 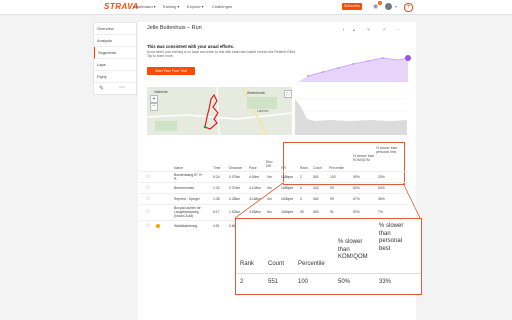 I want to click on zoom-out-icon: −, so click(x=154, y=107).